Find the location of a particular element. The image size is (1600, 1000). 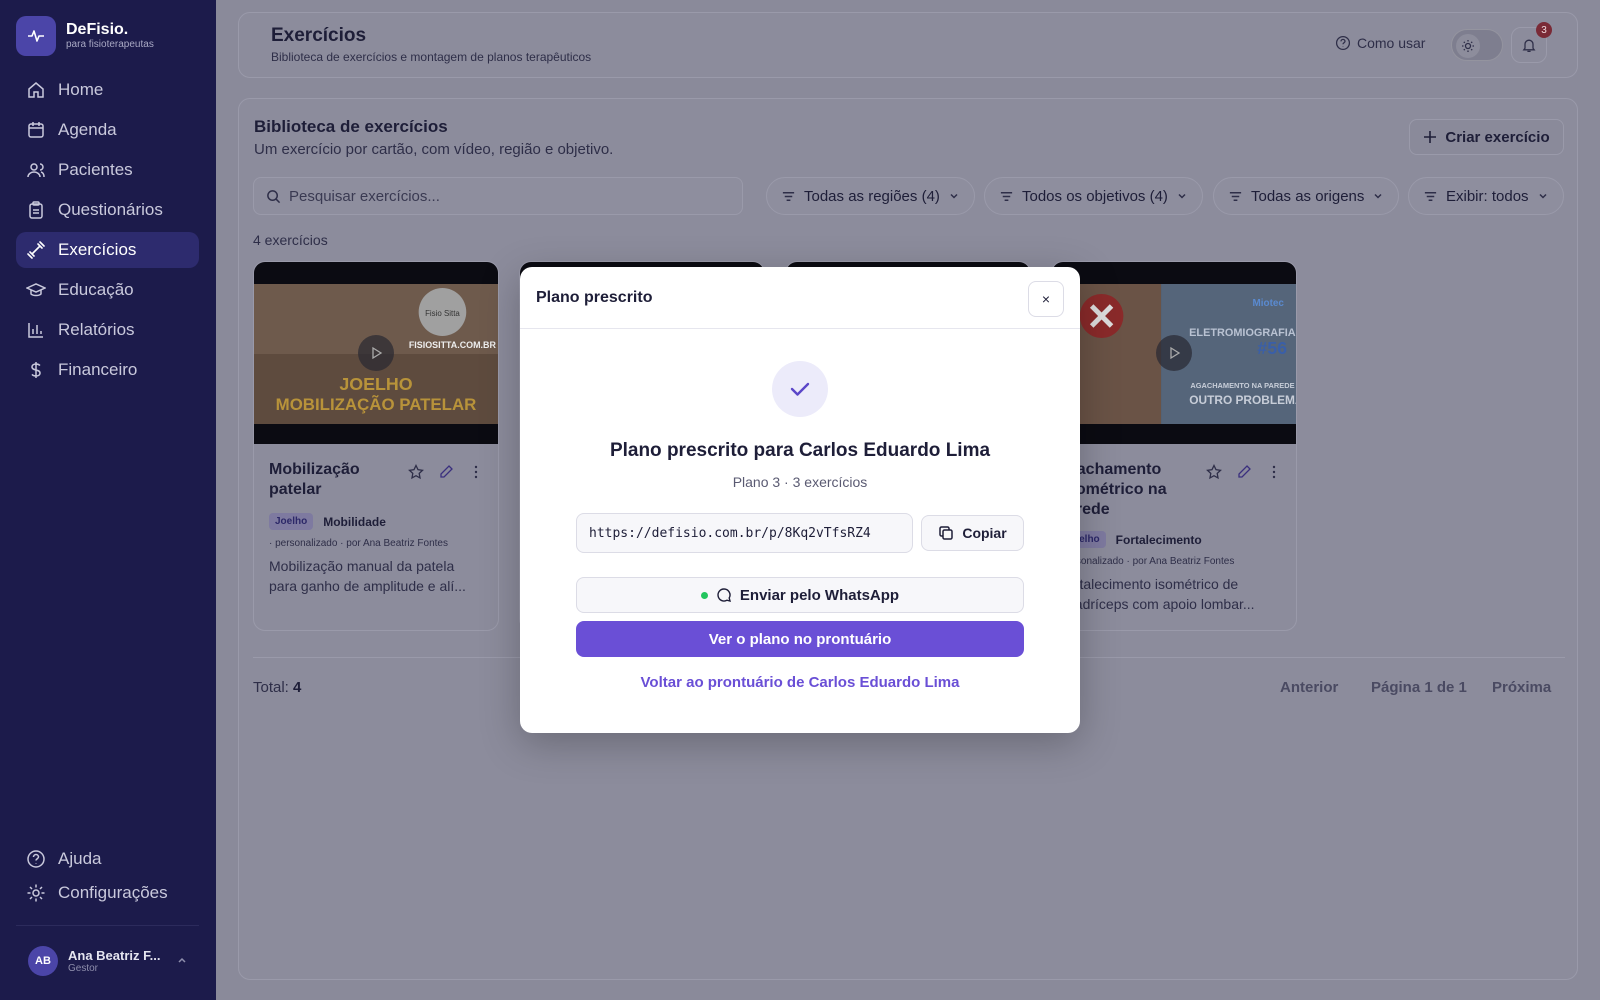

sidebar-item-label: Educação is located at coordinates (96, 289).